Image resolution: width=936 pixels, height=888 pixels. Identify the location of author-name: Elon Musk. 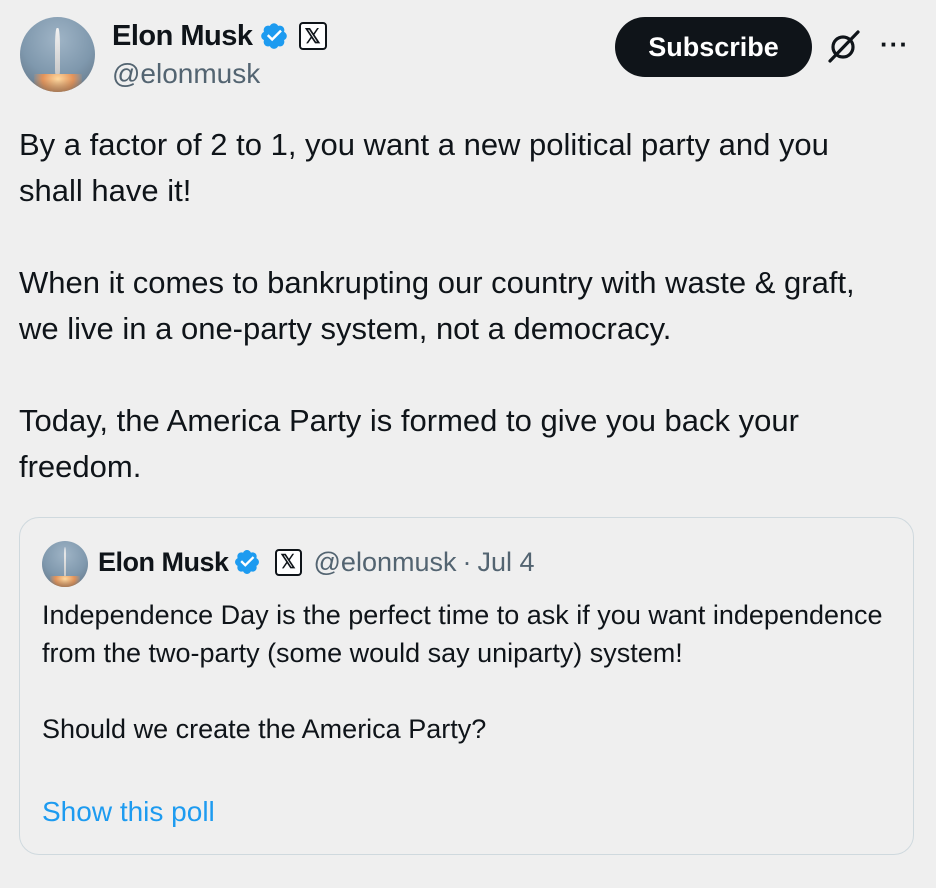
(182, 36).